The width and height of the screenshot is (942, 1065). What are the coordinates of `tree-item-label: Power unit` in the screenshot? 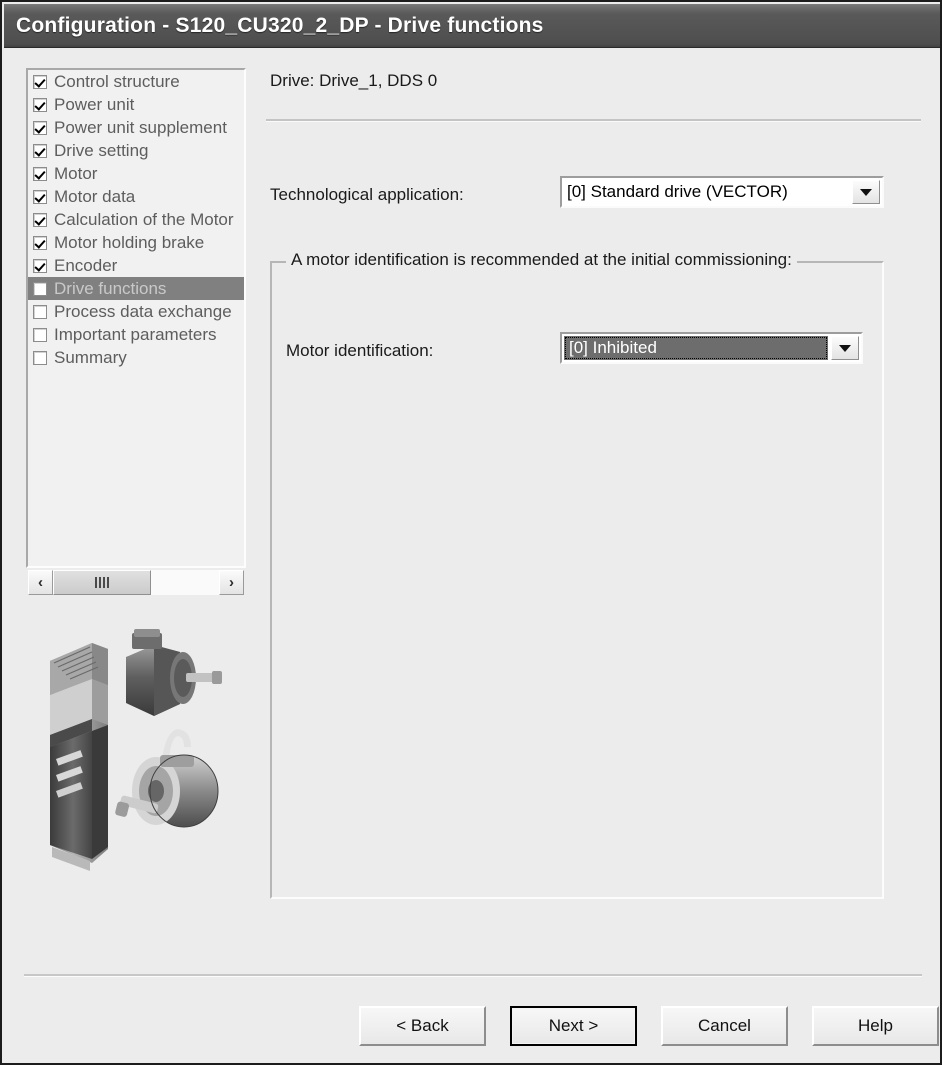 It's located at (94, 104).